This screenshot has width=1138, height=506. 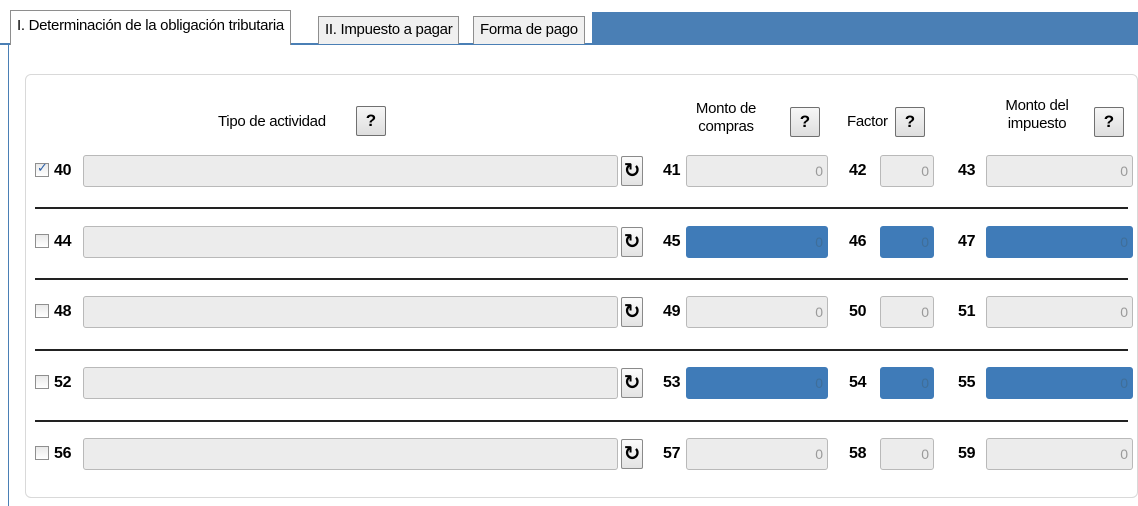 I want to click on factor-line-number: 50, so click(x=858, y=311).